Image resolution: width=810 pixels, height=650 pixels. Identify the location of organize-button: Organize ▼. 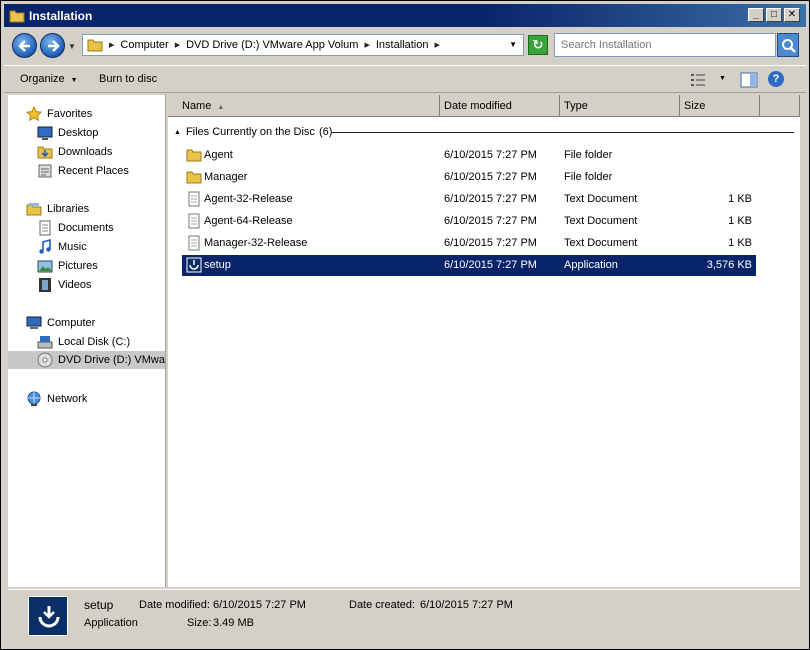
(49, 79).